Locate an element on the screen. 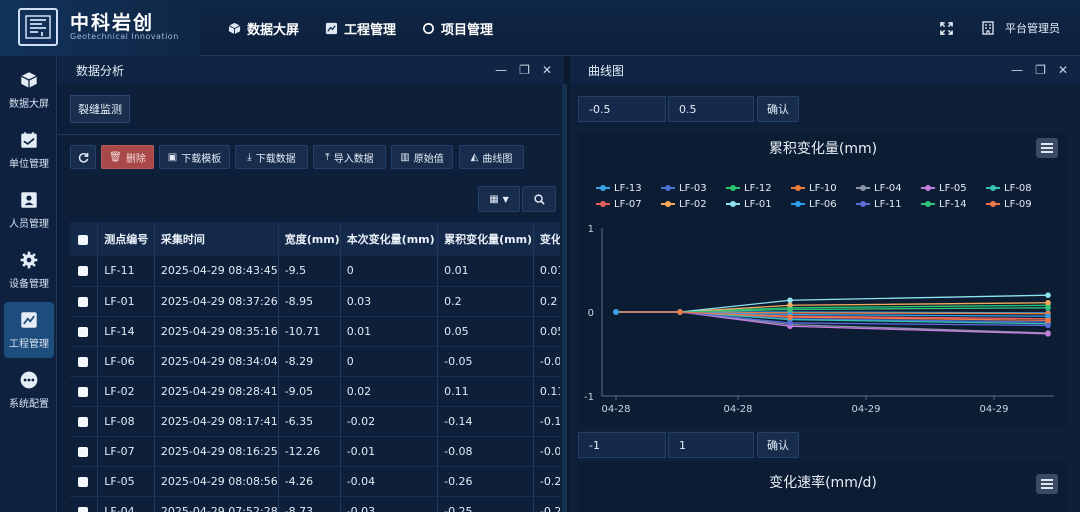 The height and width of the screenshot is (512, 1080). raw-values-button: ▥ 原始值 is located at coordinates (422, 157).